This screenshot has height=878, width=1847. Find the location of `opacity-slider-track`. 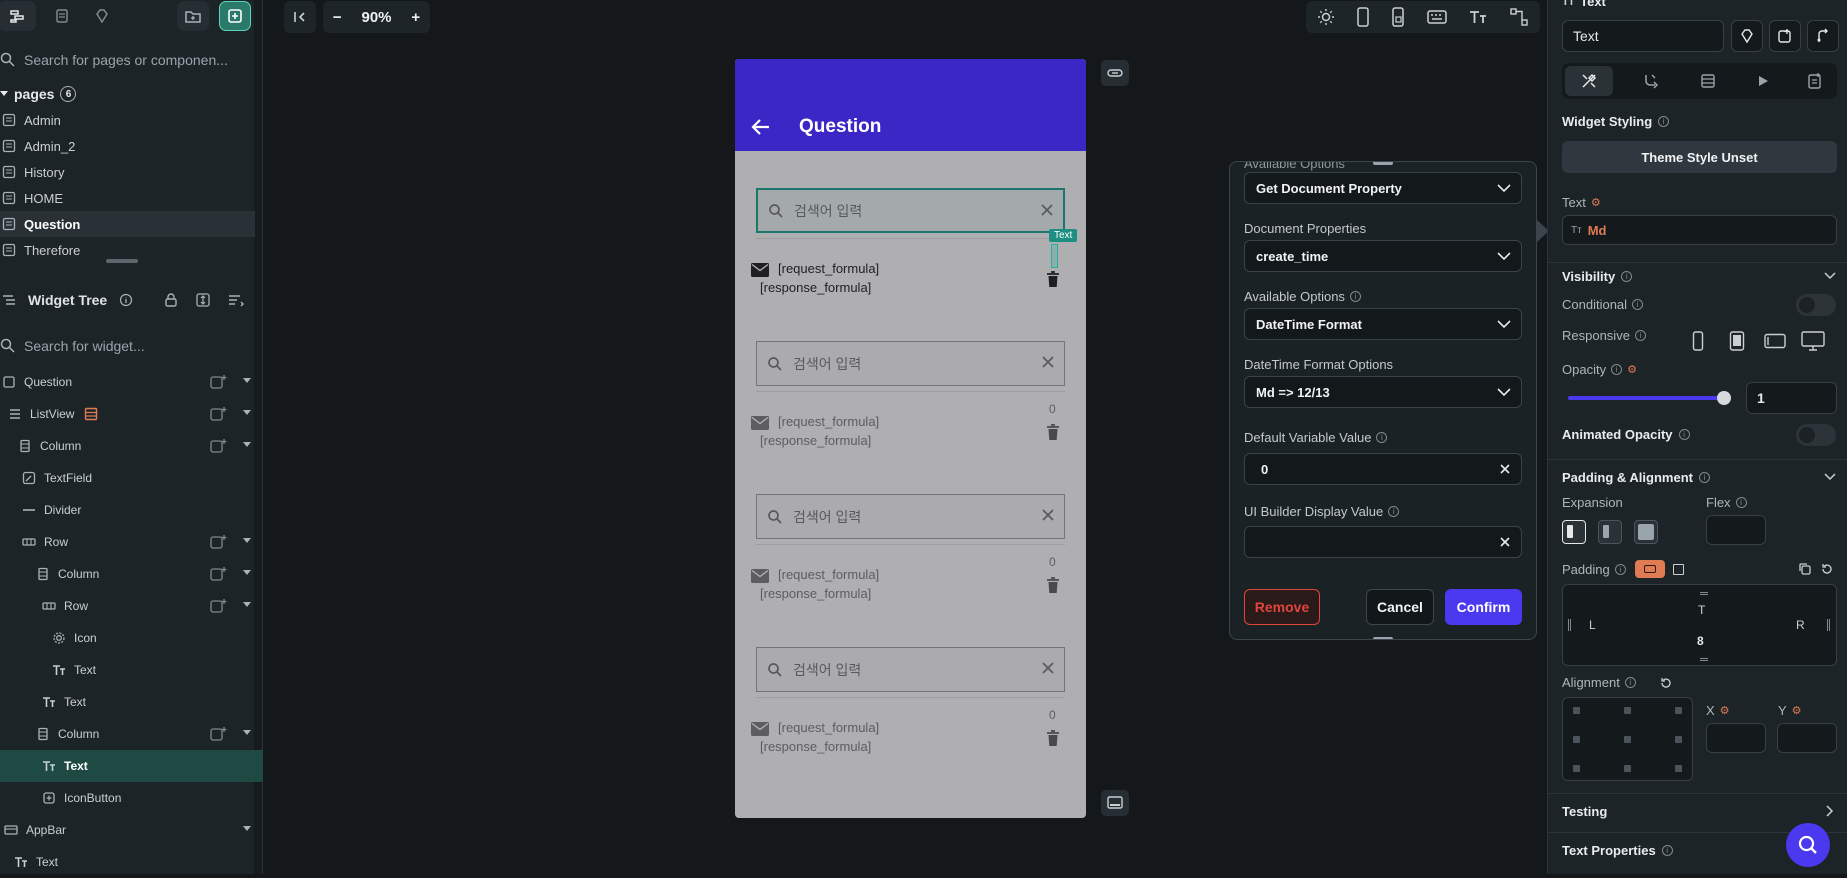

opacity-slider-track is located at coordinates (1649, 398).